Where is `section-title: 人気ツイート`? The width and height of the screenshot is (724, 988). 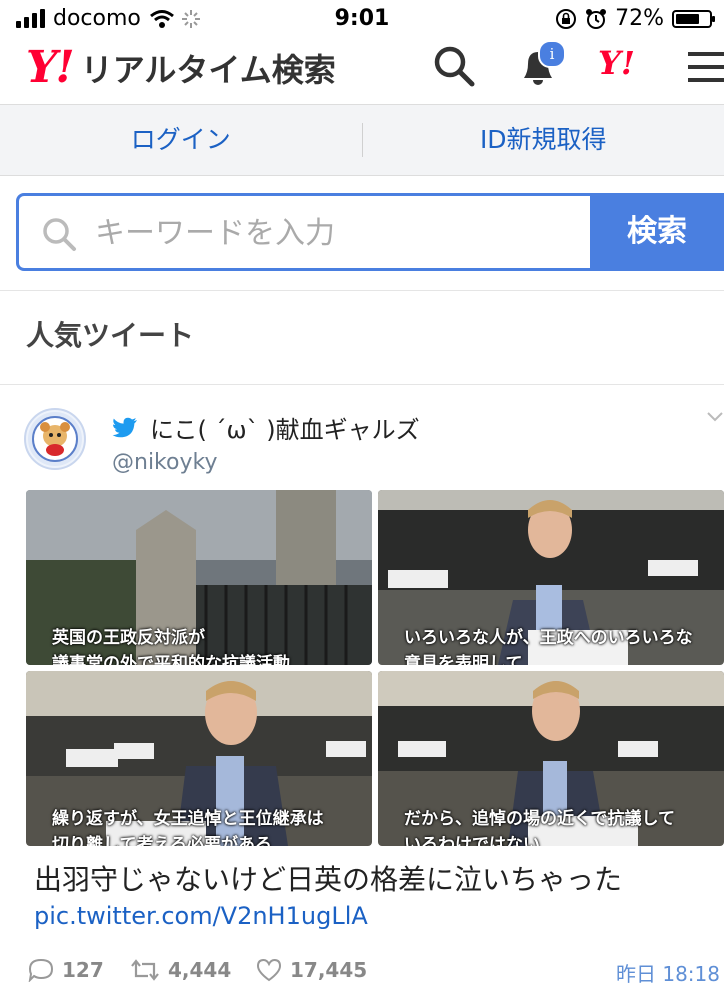
section-title: 人気ツイート is located at coordinates (110, 335).